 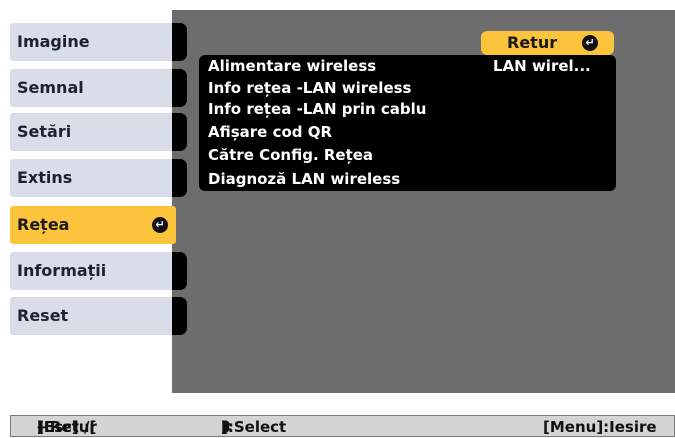 I want to click on sidebar-item-informatii: Informații, so click(x=93, y=271).